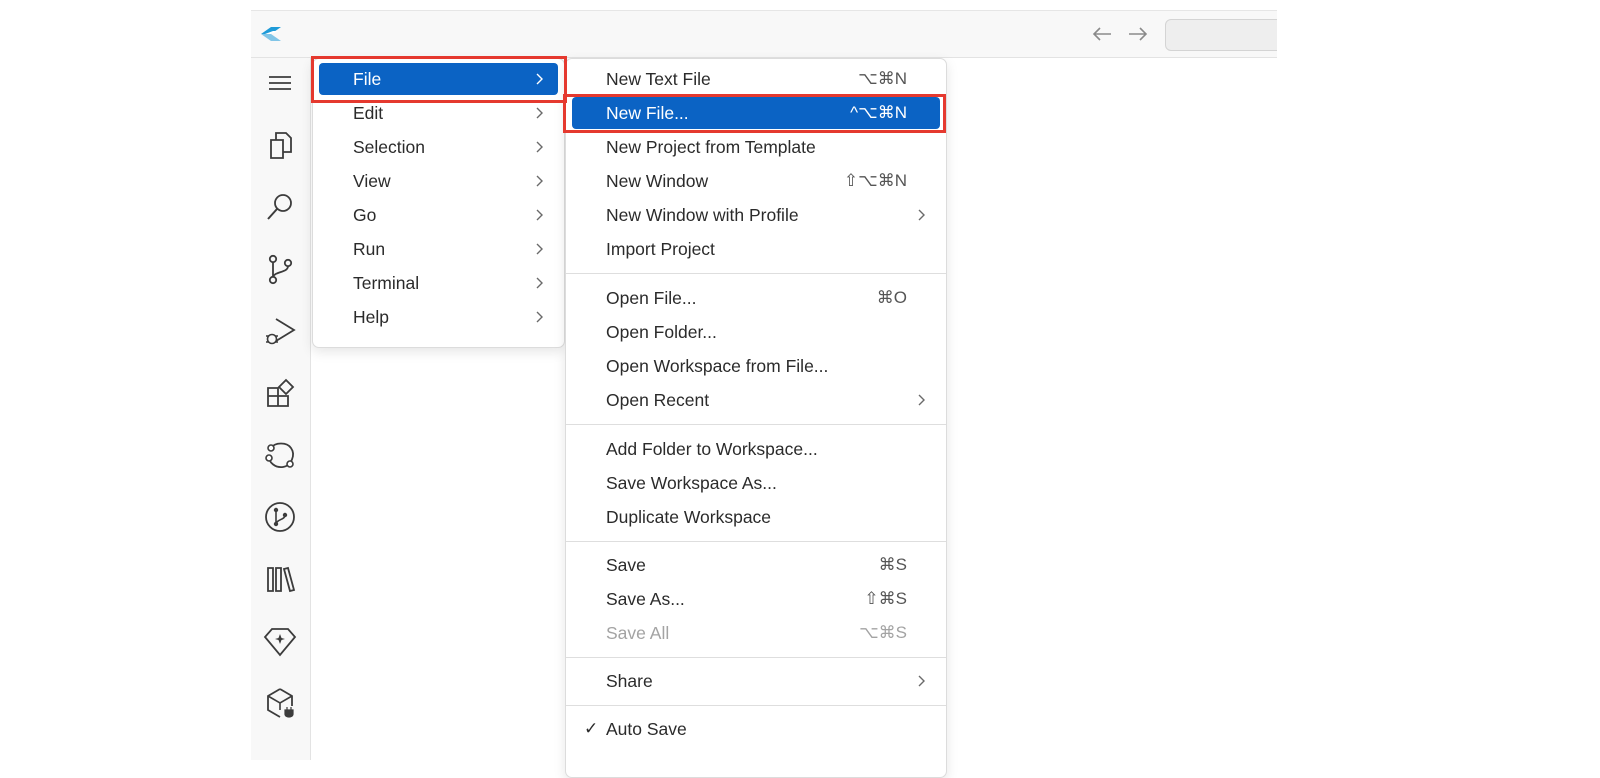  Describe the element at coordinates (646, 729) in the screenshot. I see `menu-item-label: Auto Save` at that location.